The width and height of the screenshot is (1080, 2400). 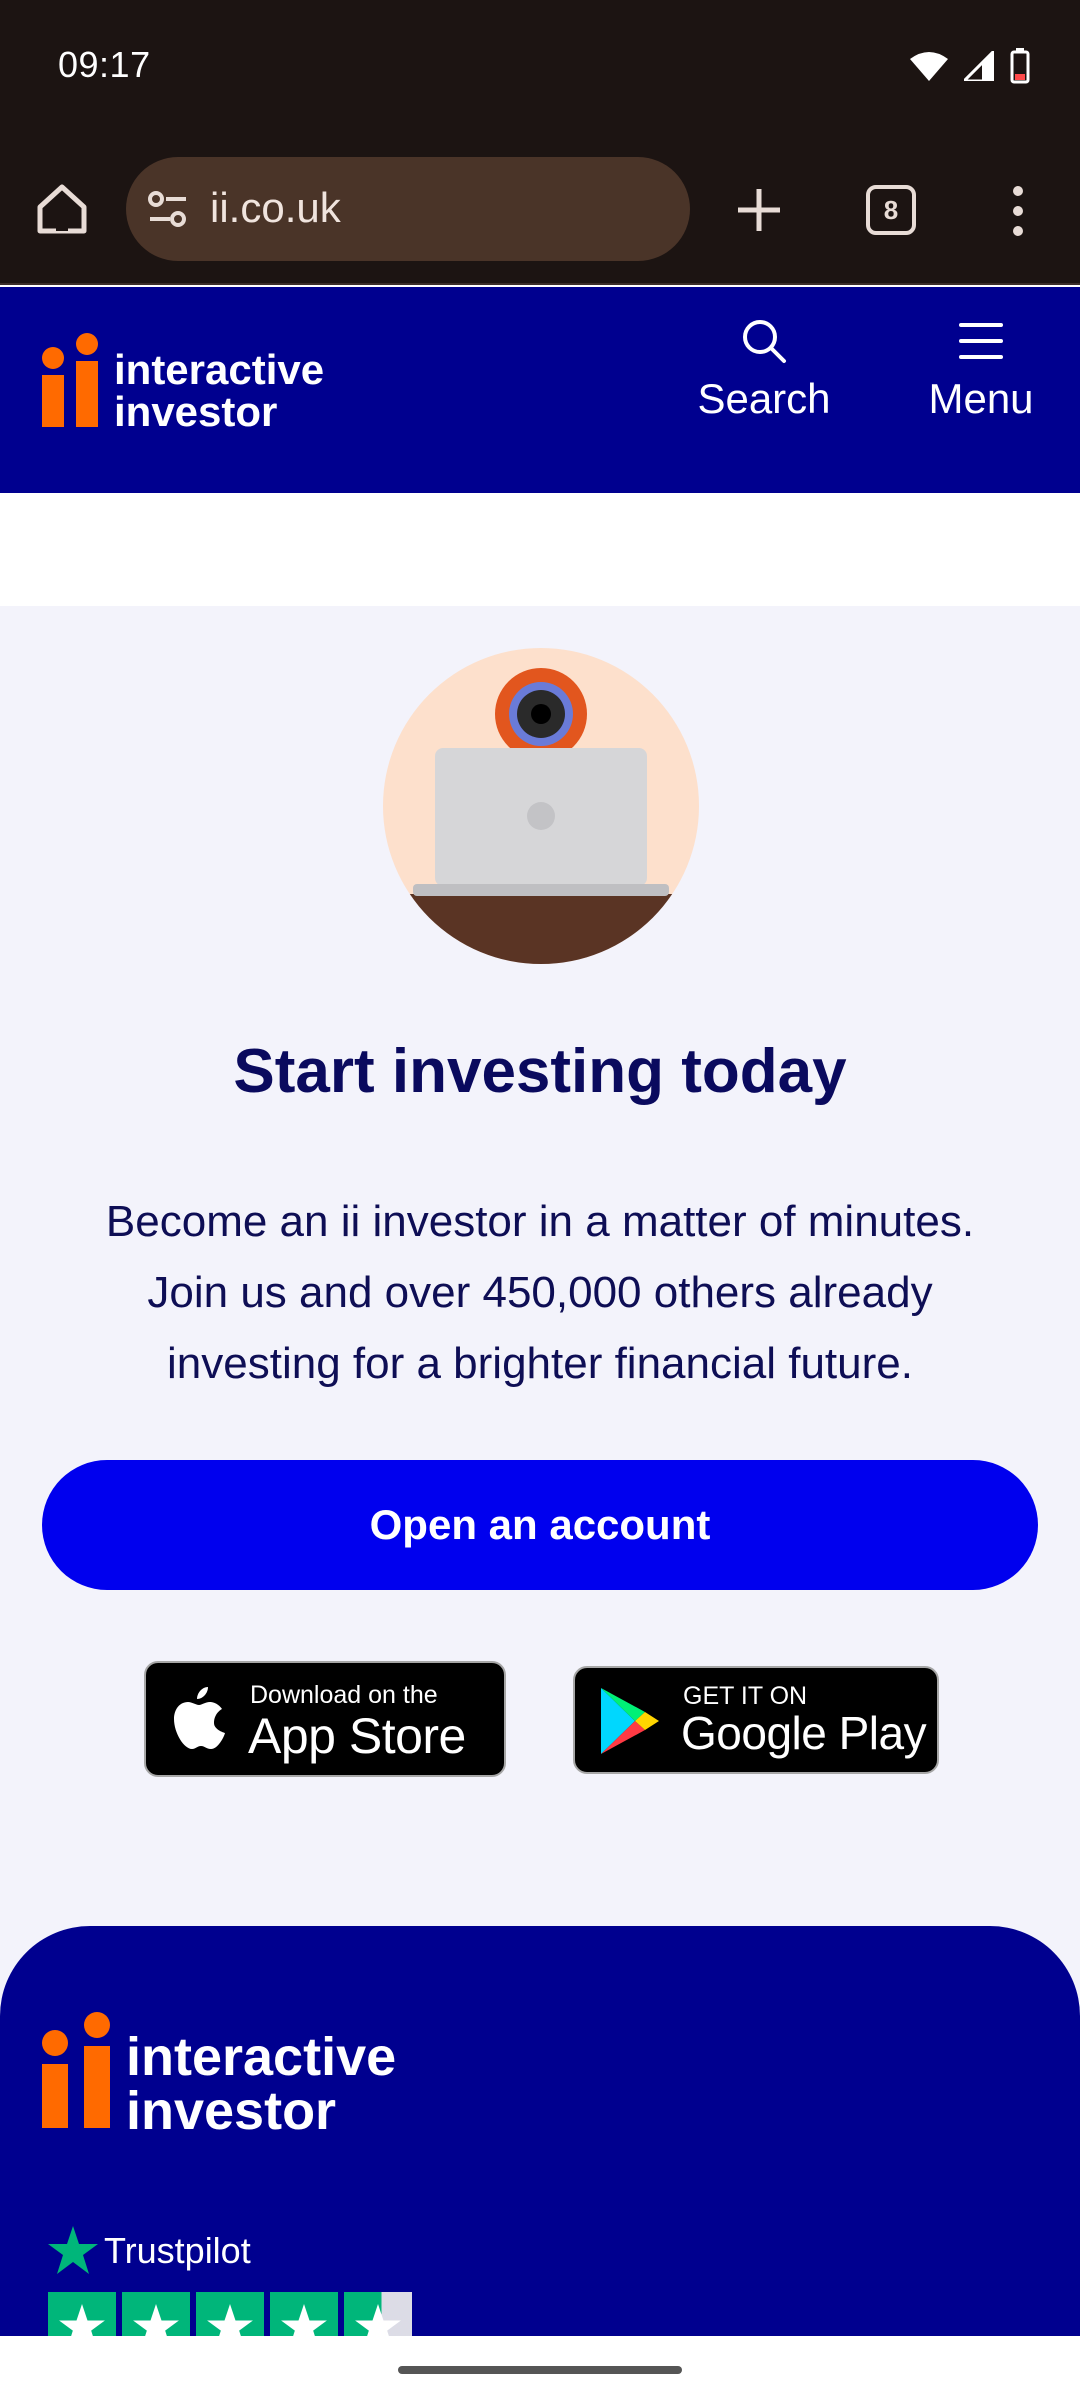 What do you see at coordinates (981, 398) in the screenshot?
I see `menu-label: Menu` at bounding box center [981, 398].